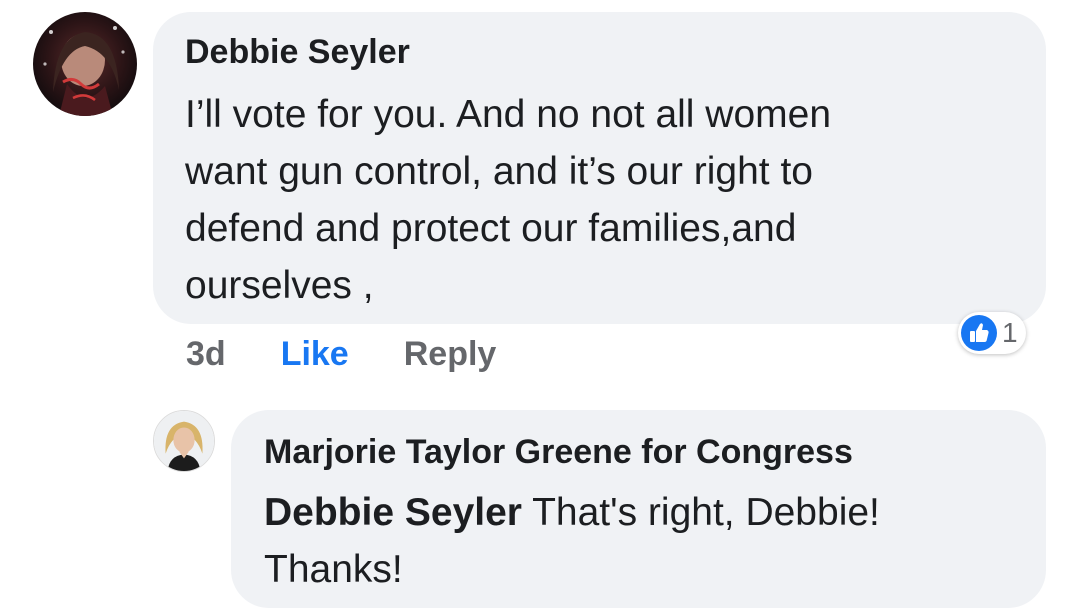  Describe the element at coordinates (206, 354) in the screenshot. I see `comment-timestamp: 3d` at that location.